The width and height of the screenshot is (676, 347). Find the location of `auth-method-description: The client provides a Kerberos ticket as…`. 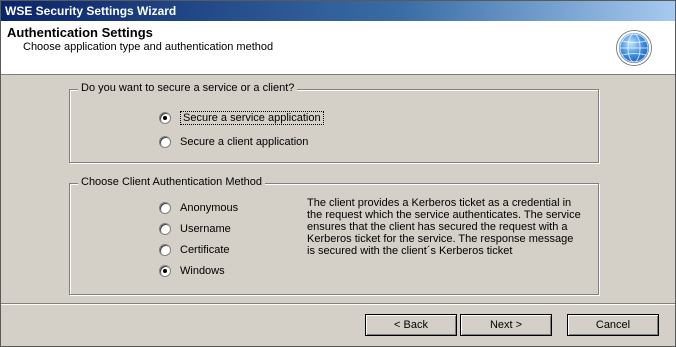

auth-method-description: The client provides a Kerberos ticket as… is located at coordinates (444, 227).